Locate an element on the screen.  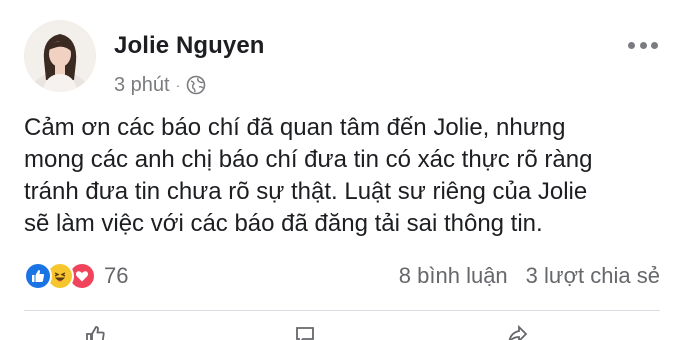
like-button is located at coordinates (95, 332).